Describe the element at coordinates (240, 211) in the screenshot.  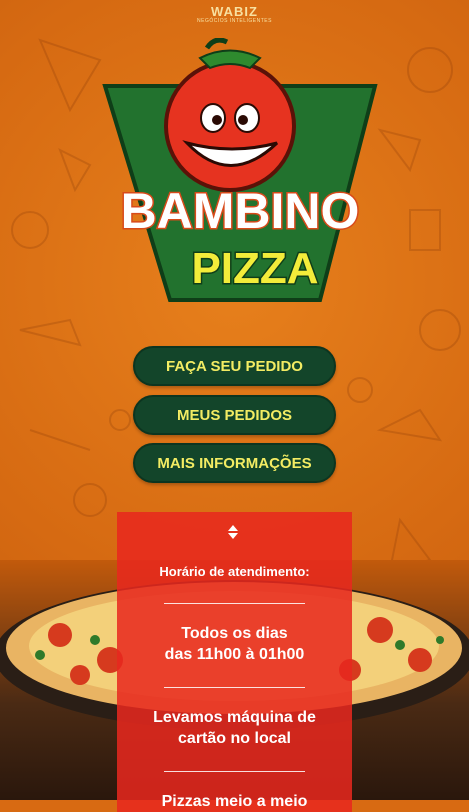
I see `logo-bambino-text: BAMBINO` at that location.